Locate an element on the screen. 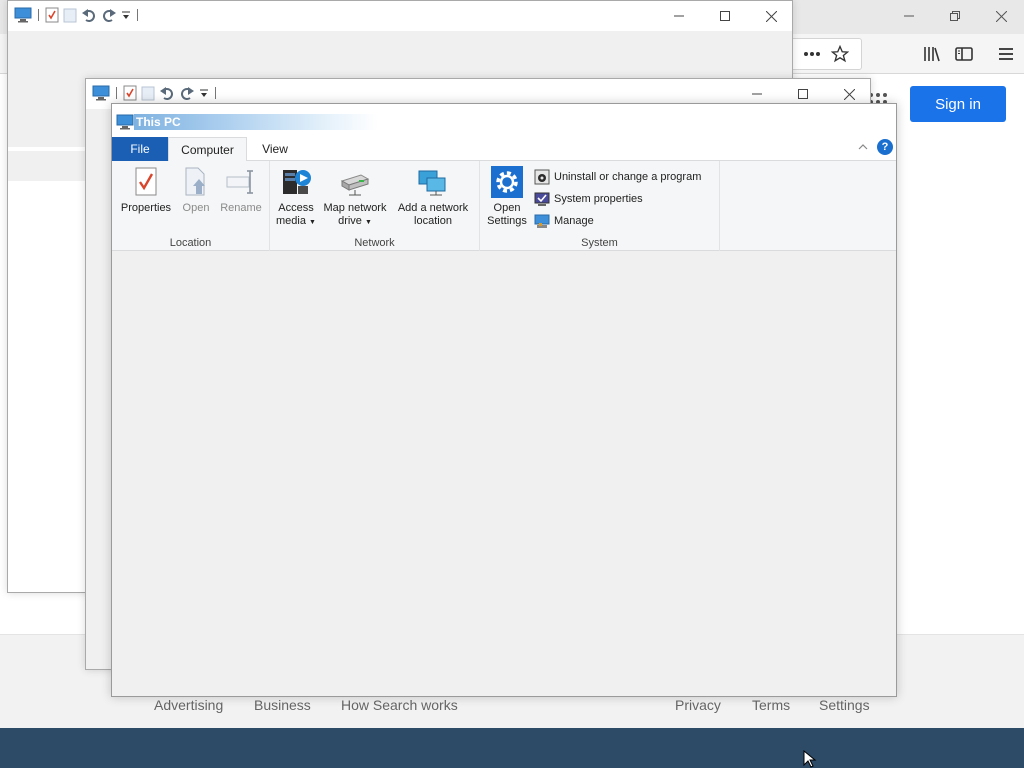 This screenshot has width=1024, height=768. system-properties-label: System properties is located at coordinates (598, 199).